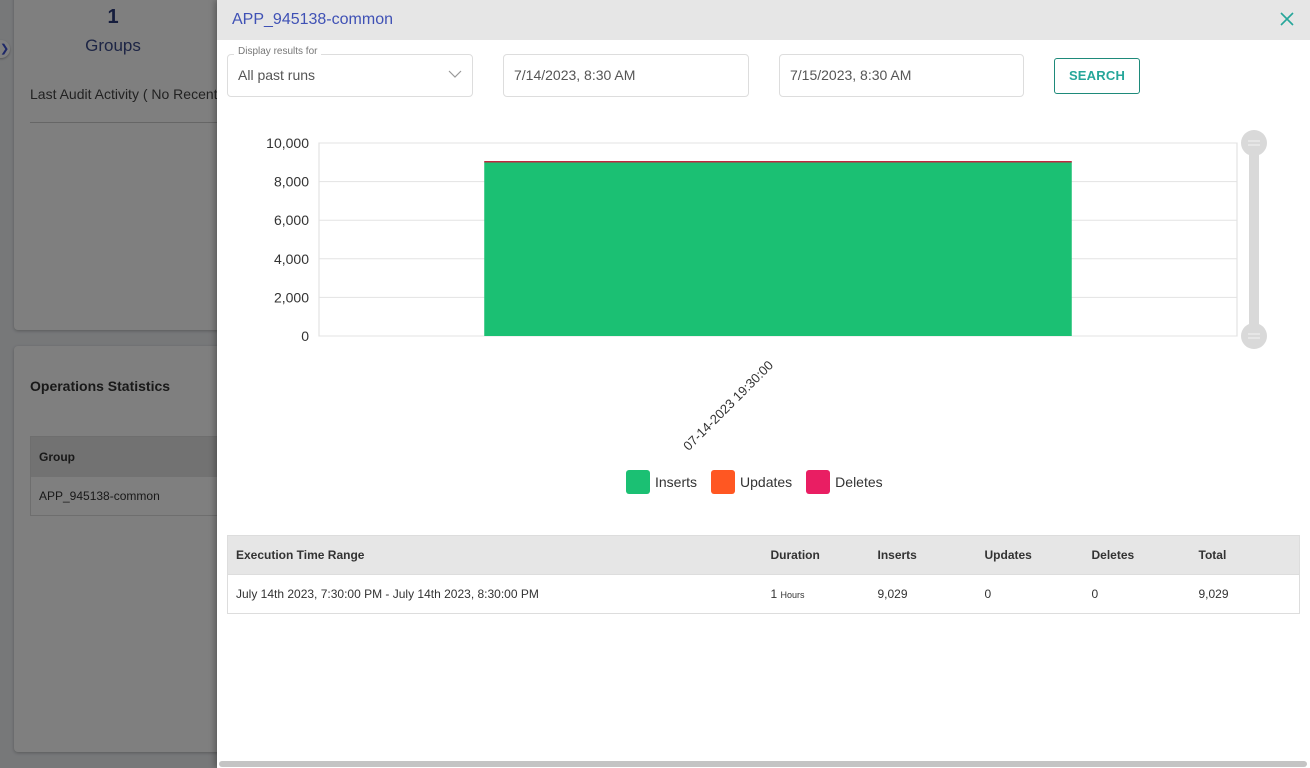 This screenshot has height=768, width=1310. What do you see at coordinates (1254, 143) in the screenshot?
I see `zoom-handle-top` at bounding box center [1254, 143].